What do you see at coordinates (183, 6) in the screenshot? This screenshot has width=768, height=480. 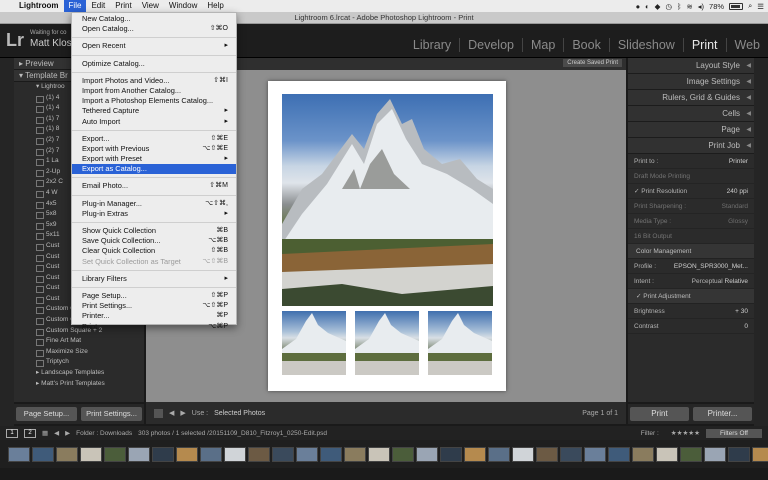 I see `menu-window: Window` at bounding box center [183, 6].